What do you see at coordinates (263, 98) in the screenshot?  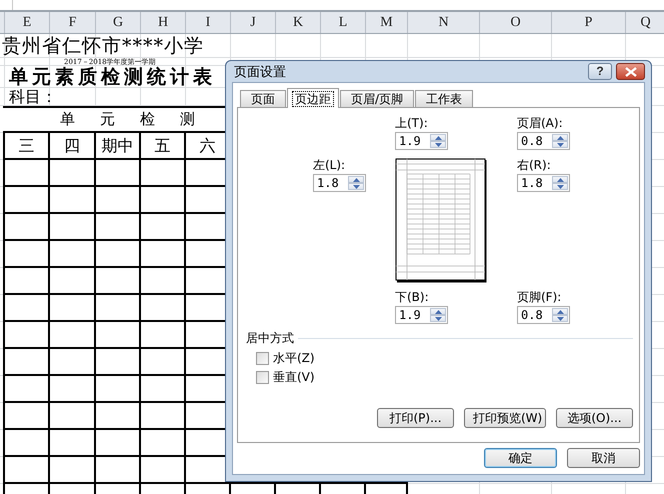 I see `tab: 页面` at bounding box center [263, 98].